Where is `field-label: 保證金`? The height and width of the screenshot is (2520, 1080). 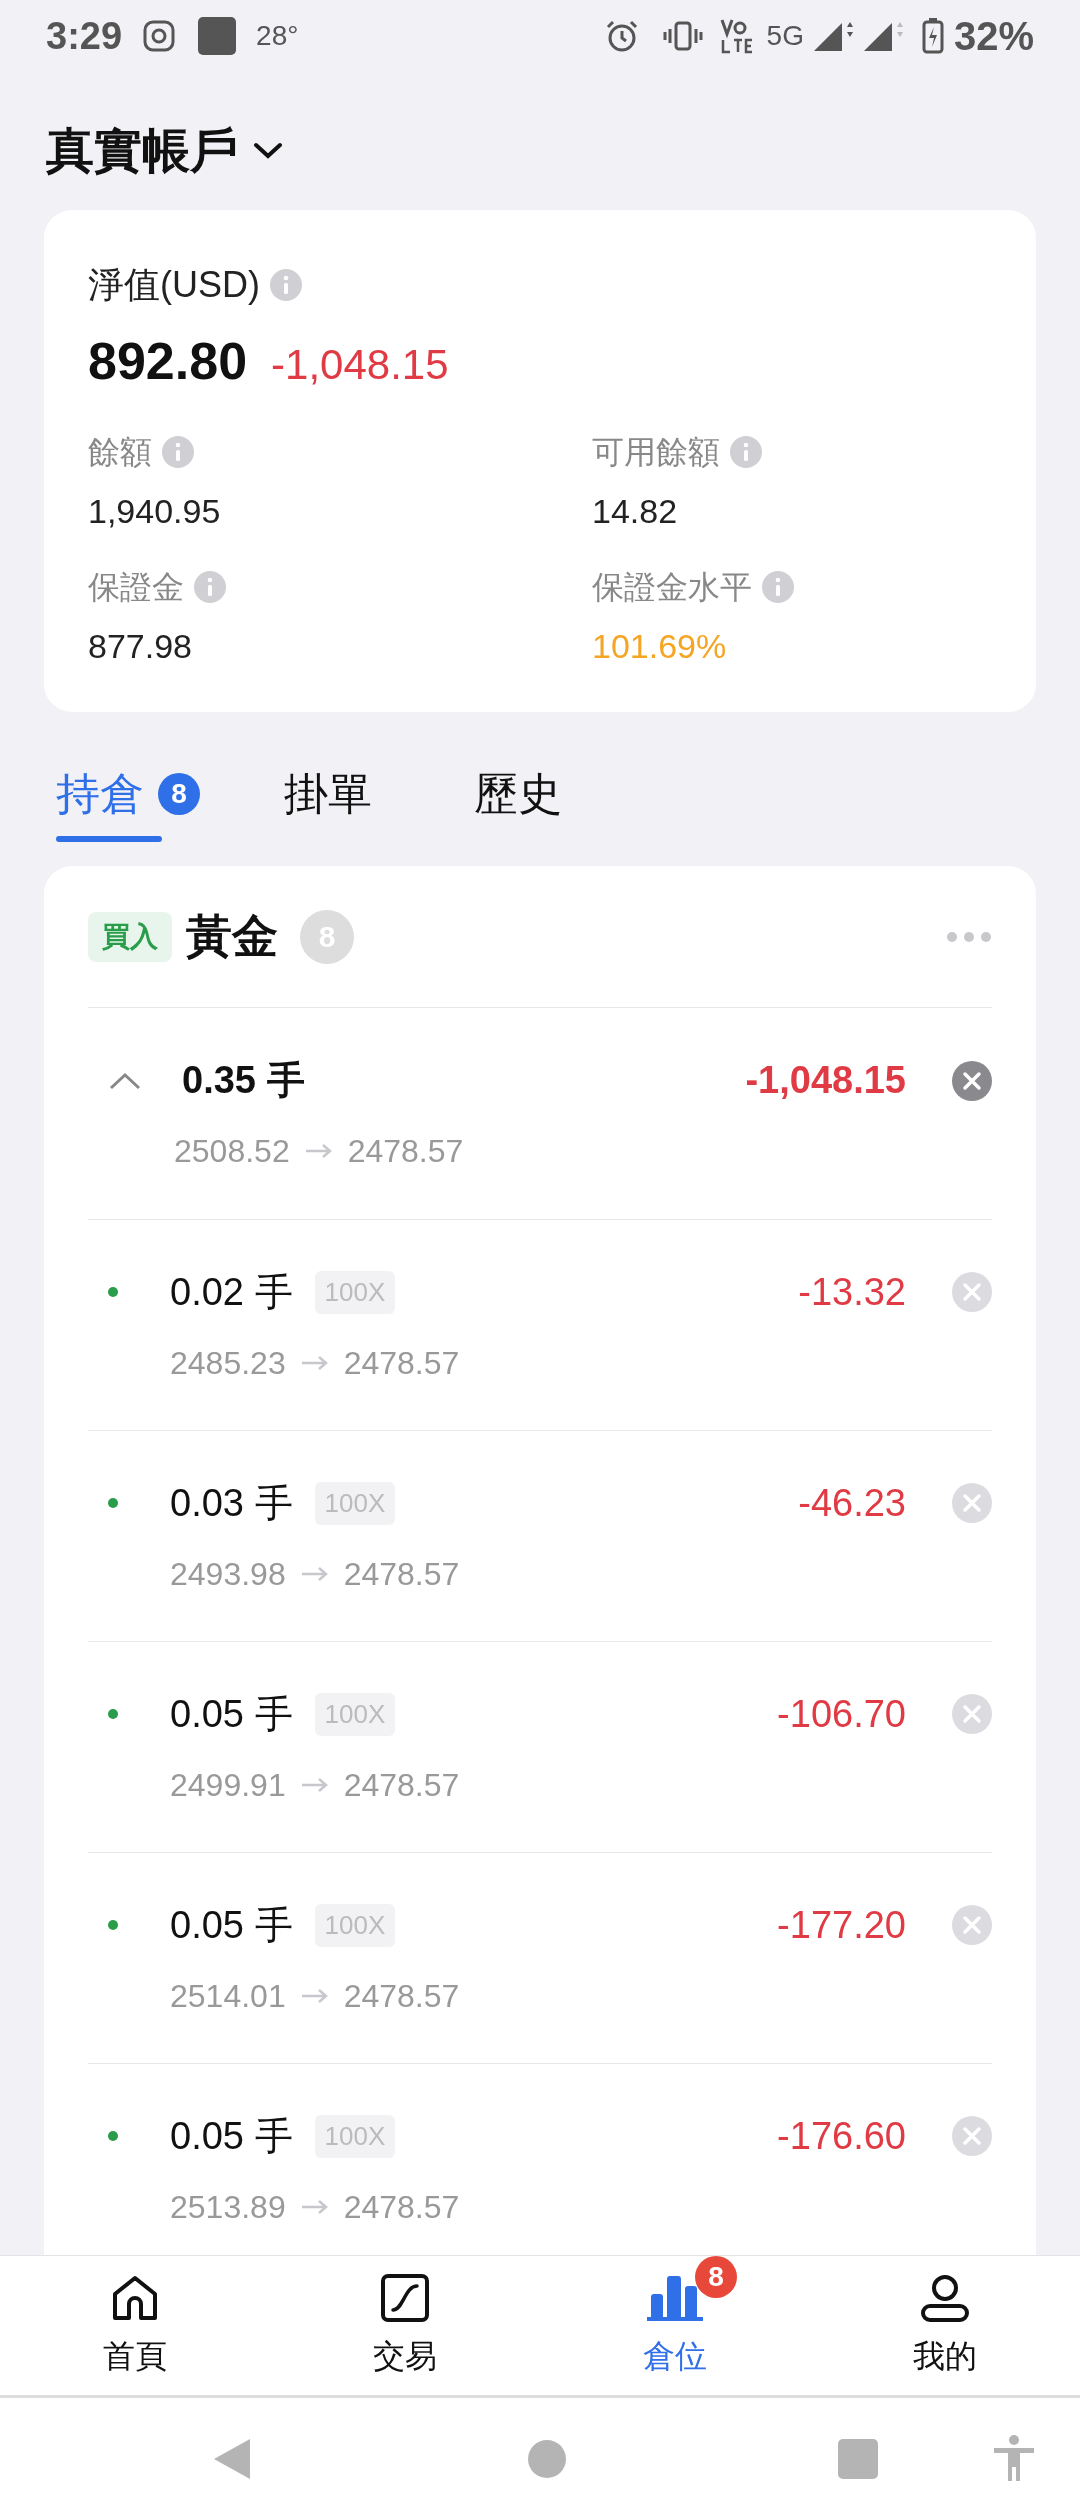
field-label: 保證金 is located at coordinates (136, 587).